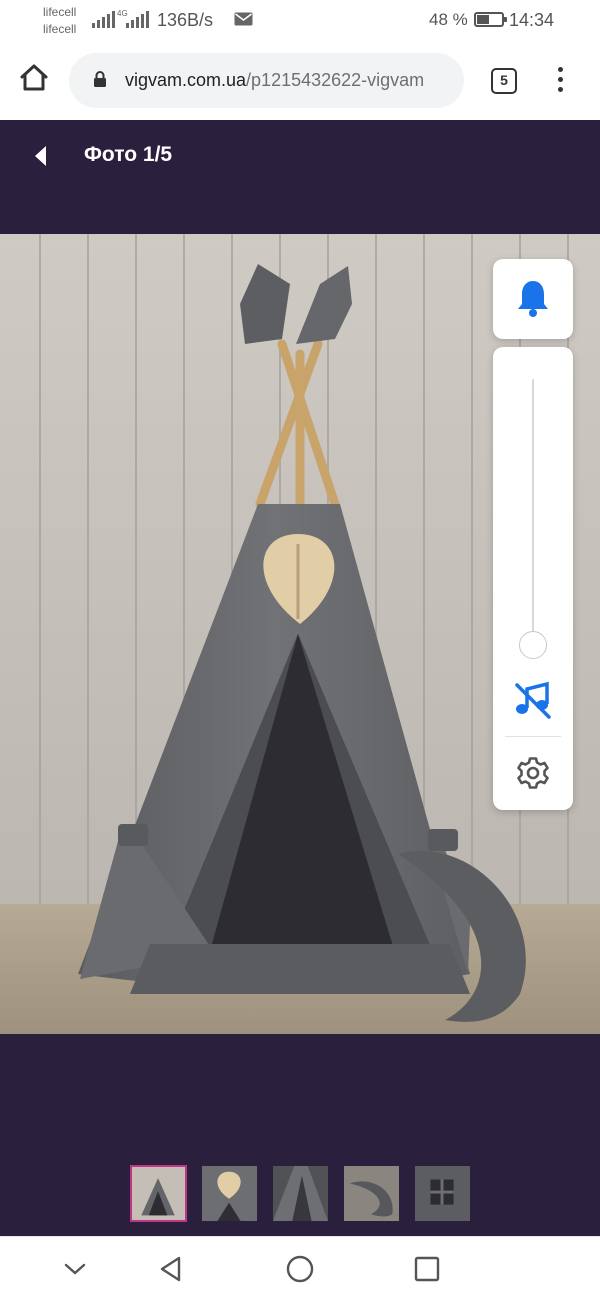 The width and height of the screenshot is (600, 1299). I want to click on browser-toolbar: vigvam.com.ua/p1215432622-vigvam 5, so click(300, 81).